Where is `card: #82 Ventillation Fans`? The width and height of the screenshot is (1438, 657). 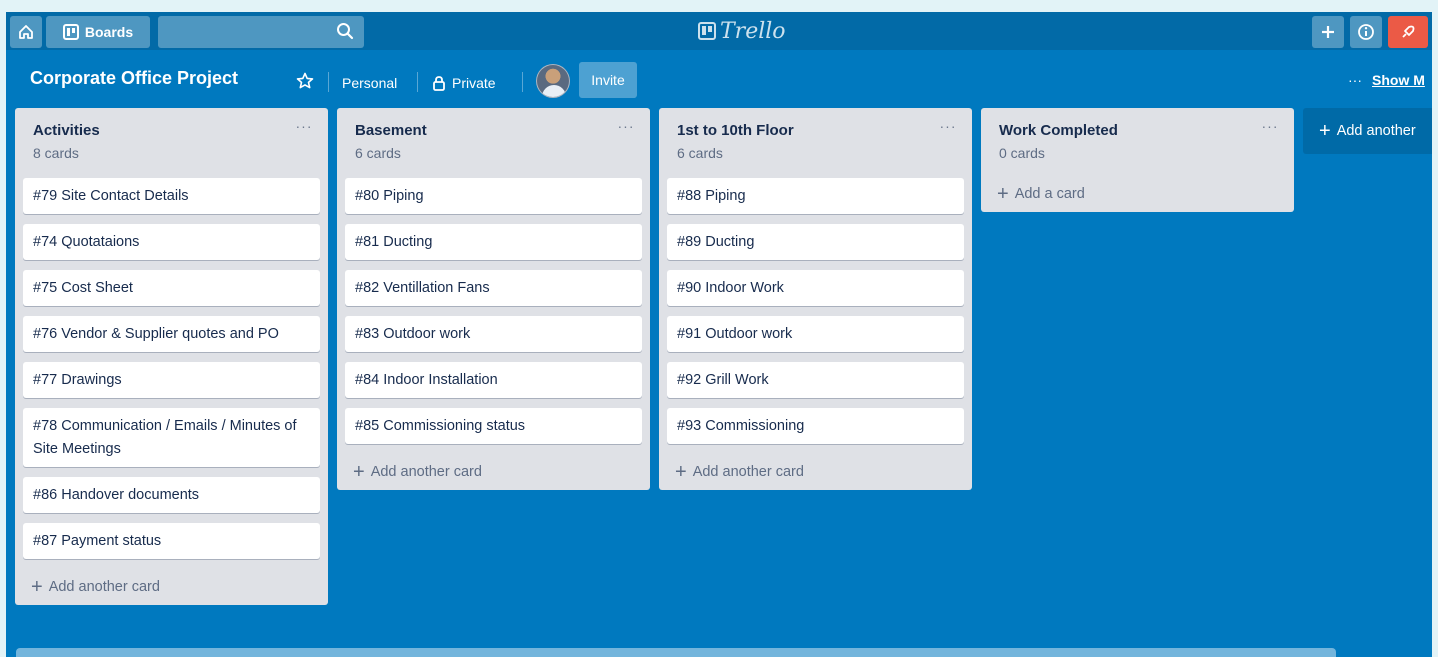
card: #82 Ventillation Fans is located at coordinates (493, 288).